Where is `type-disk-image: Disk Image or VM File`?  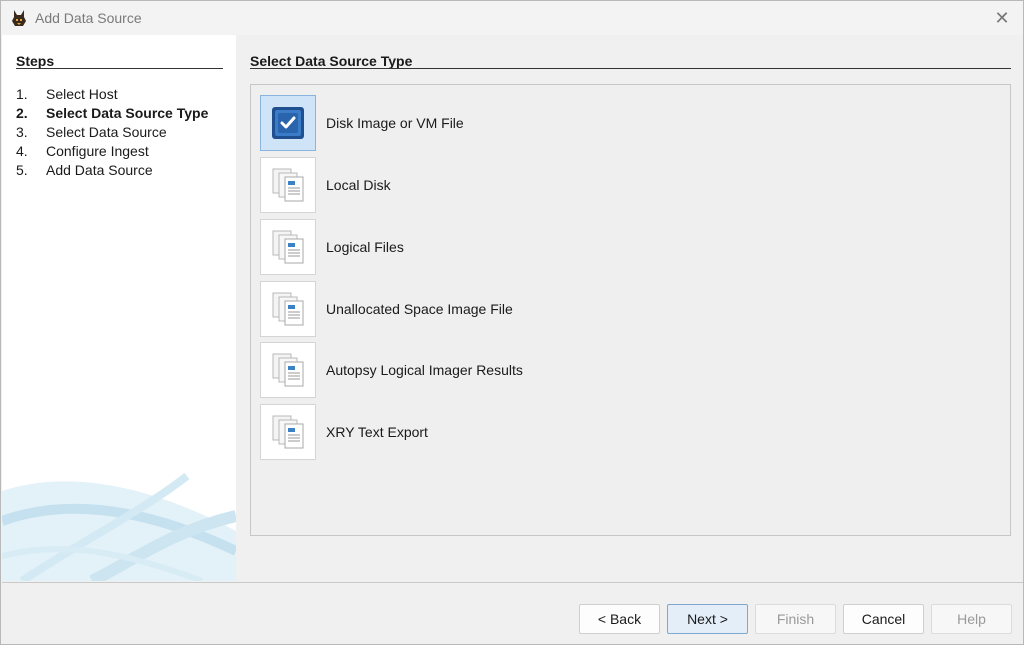 type-disk-image: Disk Image or VM File is located at coordinates (362, 123).